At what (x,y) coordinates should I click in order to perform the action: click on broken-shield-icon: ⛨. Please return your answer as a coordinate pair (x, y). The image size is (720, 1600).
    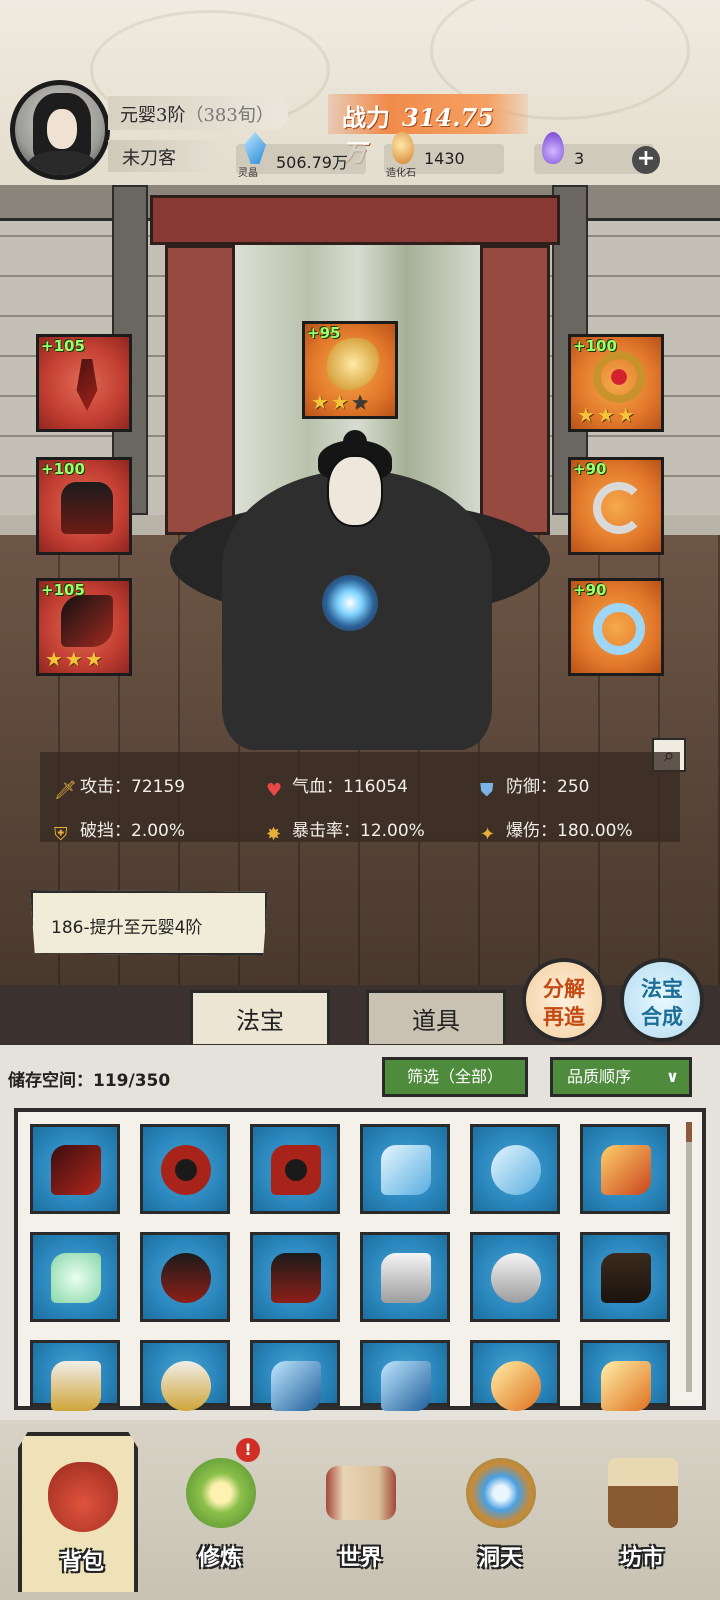
    Looking at the image, I should click on (61, 834).